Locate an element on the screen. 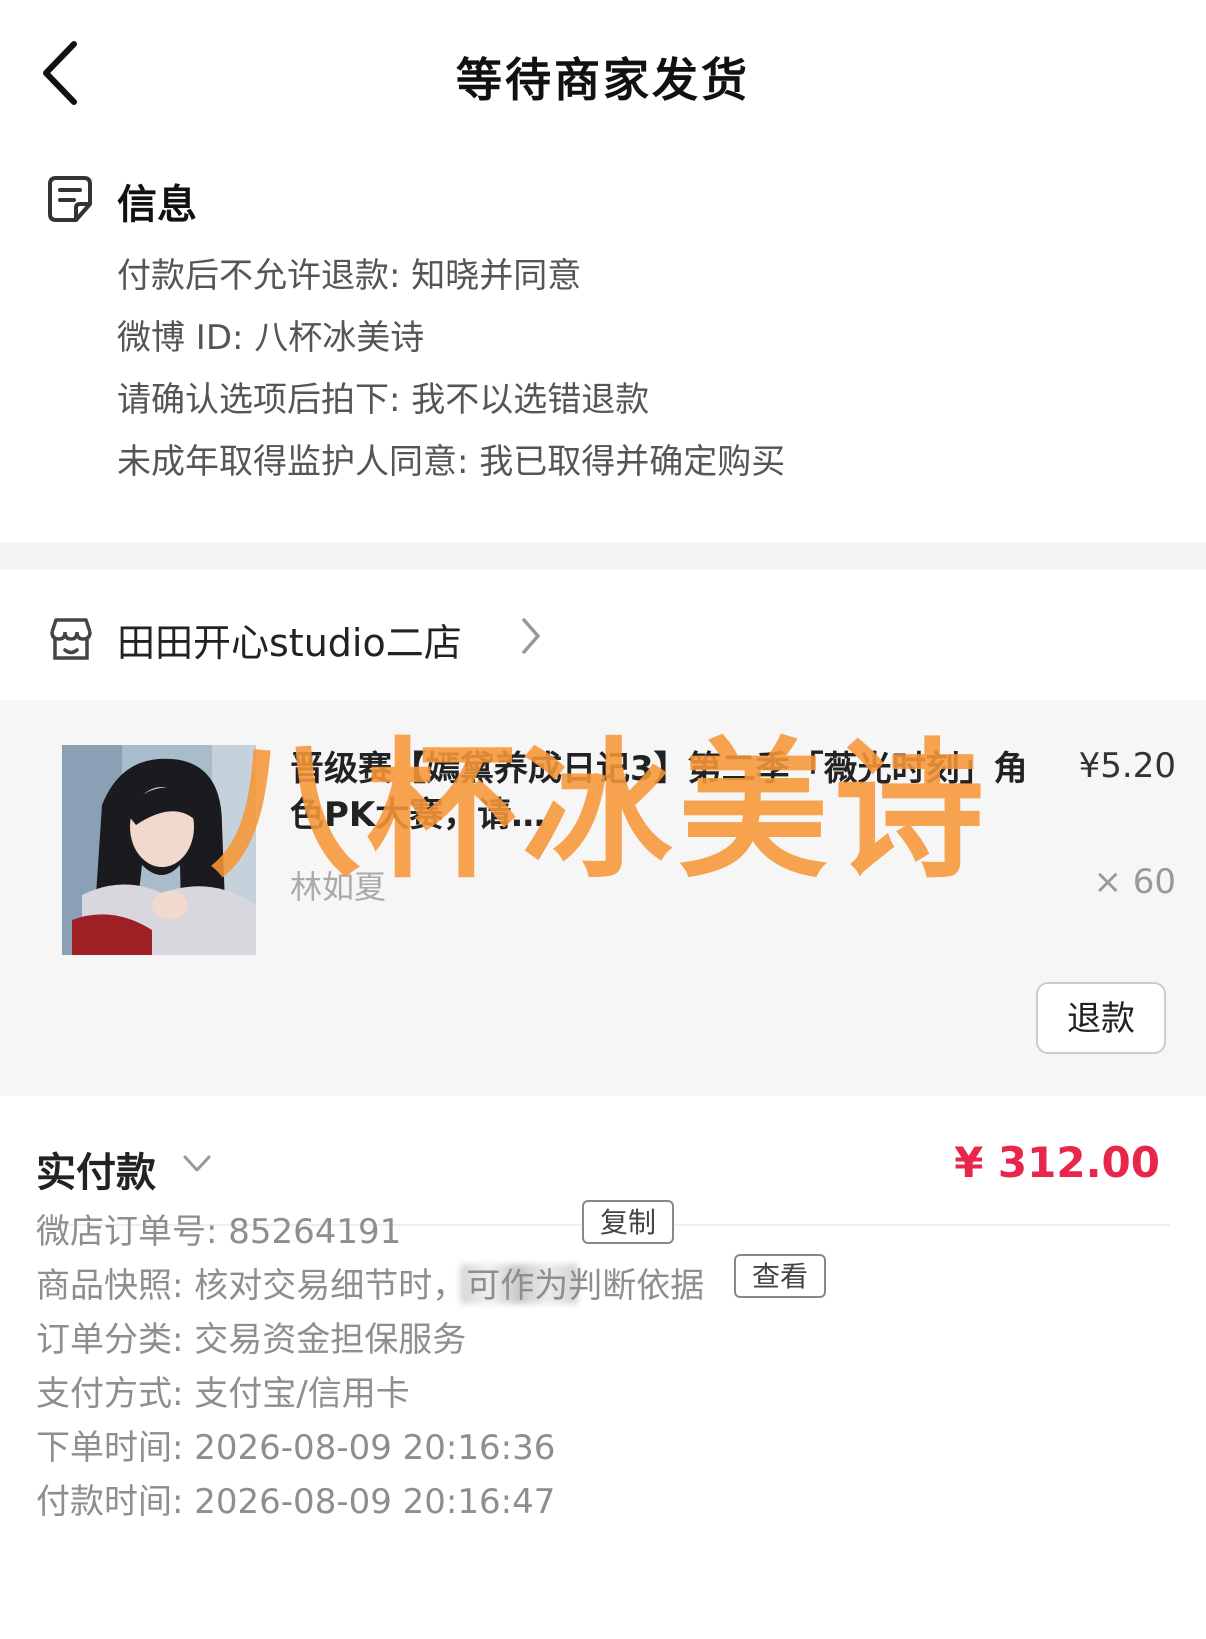  product-thumbnail is located at coordinates (159, 850).